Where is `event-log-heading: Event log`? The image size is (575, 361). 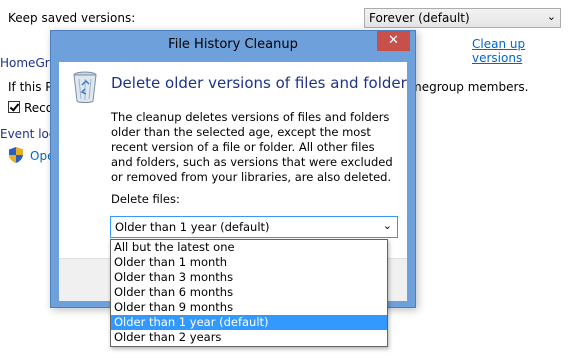
event-log-heading: Event log is located at coordinates (28, 134).